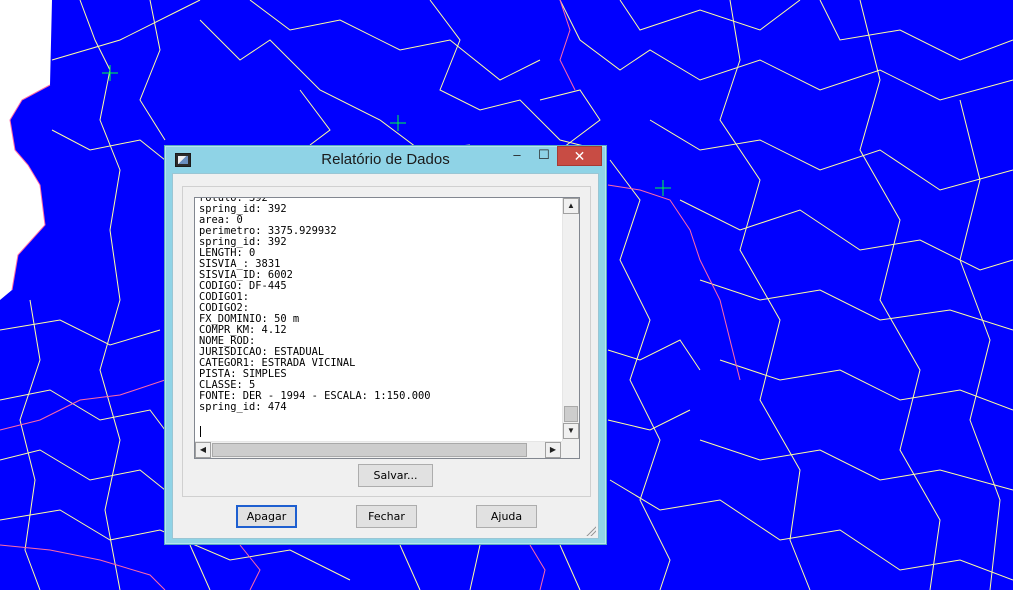 Image resolution: width=1013 pixels, height=590 pixels. What do you see at coordinates (506, 516) in the screenshot?
I see `help-button: Ajuda` at bounding box center [506, 516].